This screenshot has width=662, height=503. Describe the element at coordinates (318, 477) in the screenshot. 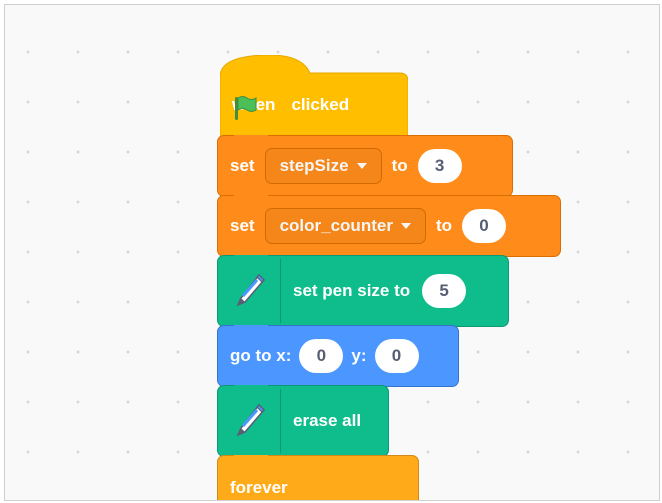

I see `forever-block: forever` at that location.